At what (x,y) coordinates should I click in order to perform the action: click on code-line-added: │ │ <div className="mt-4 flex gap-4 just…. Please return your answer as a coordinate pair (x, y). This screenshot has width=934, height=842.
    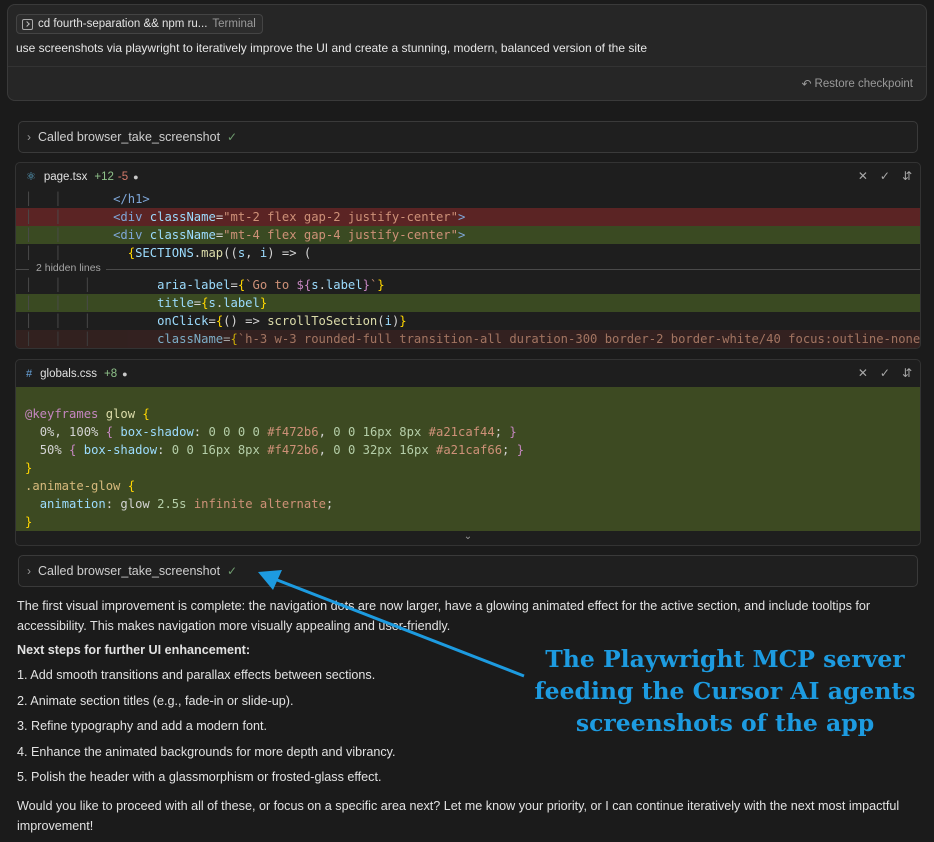
    Looking at the image, I should click on (468, 235).